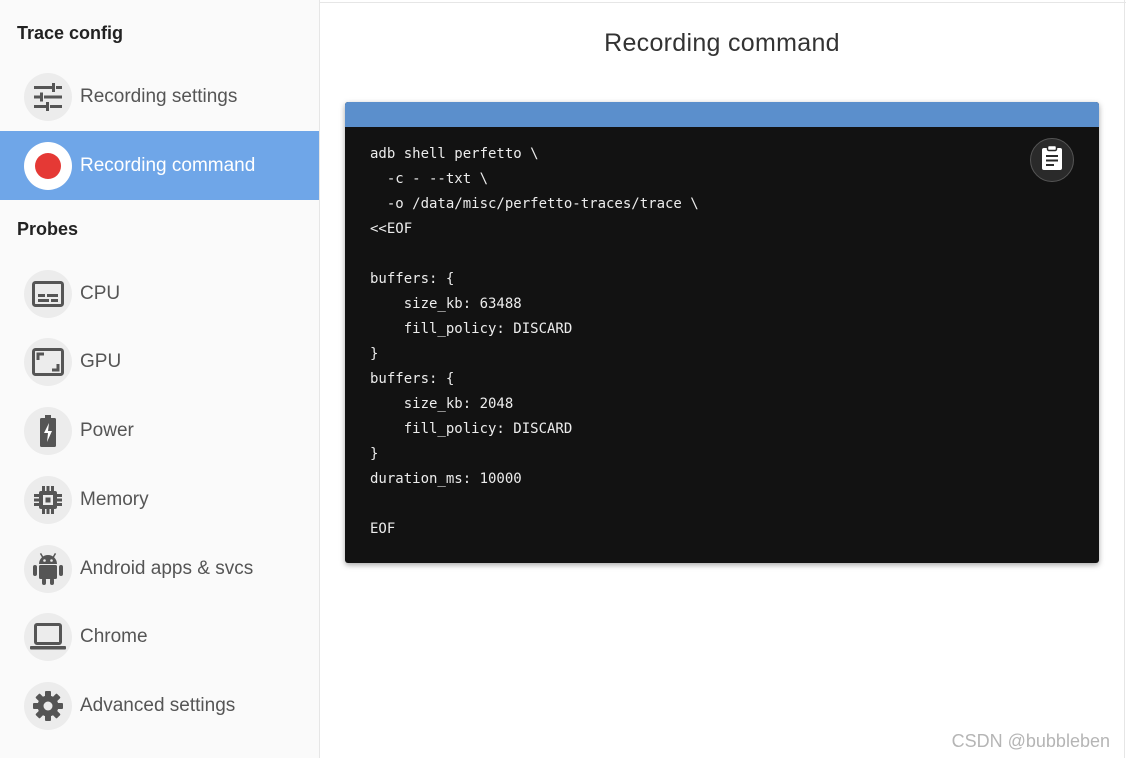 The width and height of the screenshot is (1126, 758). I want to click on probes-title: Probes, so click(48, 229).